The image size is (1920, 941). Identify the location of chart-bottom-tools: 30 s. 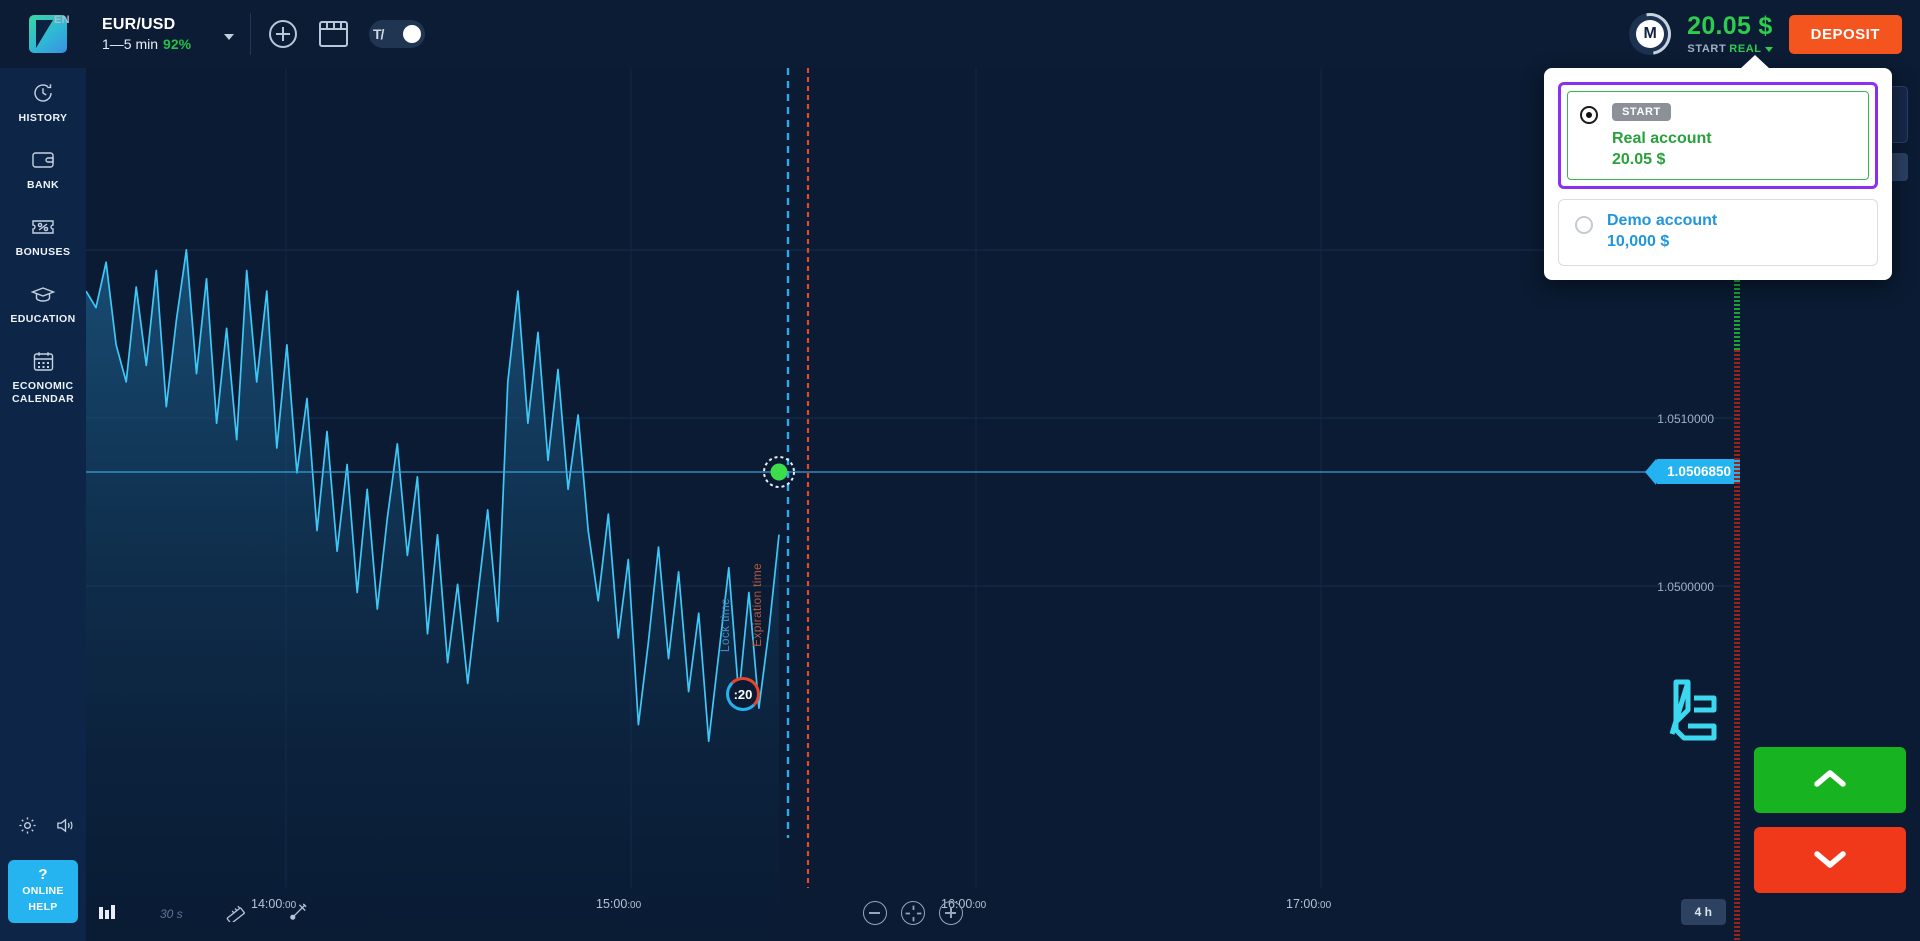
(197, 914).